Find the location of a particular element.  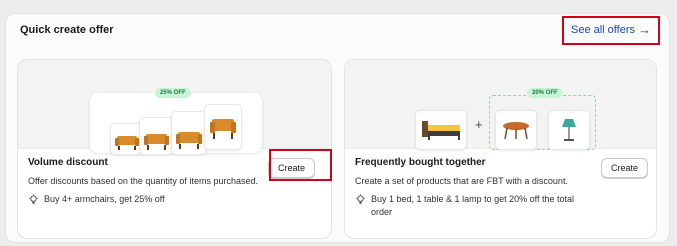

card-title: Frequently bought together is located at coordinates (420, 162).